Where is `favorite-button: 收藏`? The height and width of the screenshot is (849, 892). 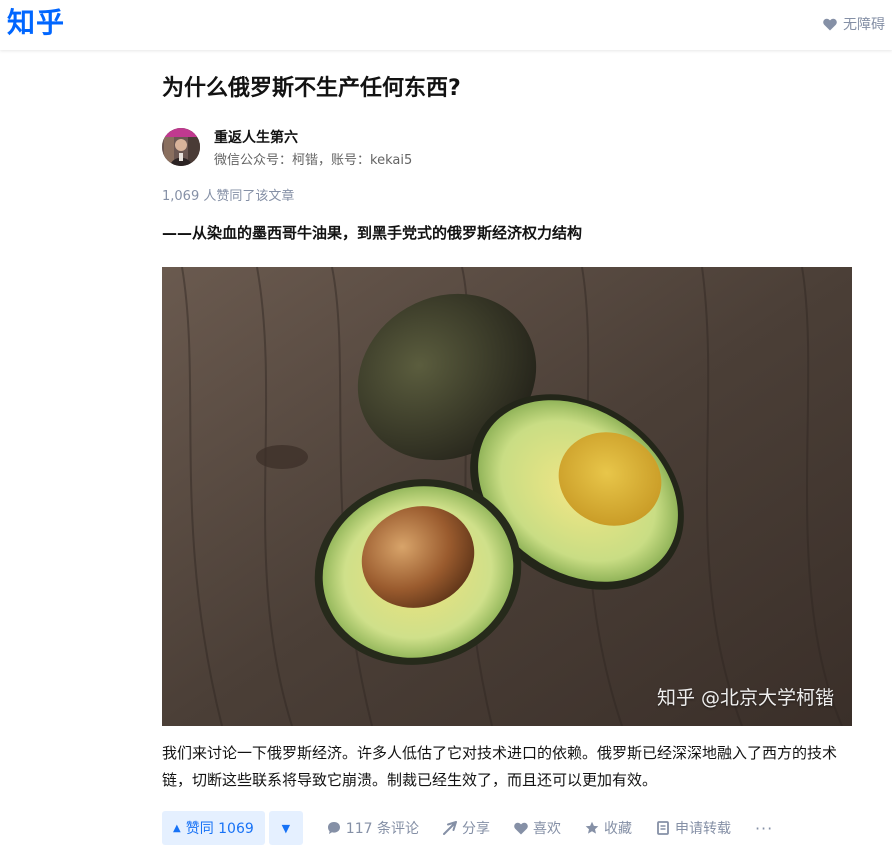
favorite-button: 收藏 is located at coordinates (608, 828).